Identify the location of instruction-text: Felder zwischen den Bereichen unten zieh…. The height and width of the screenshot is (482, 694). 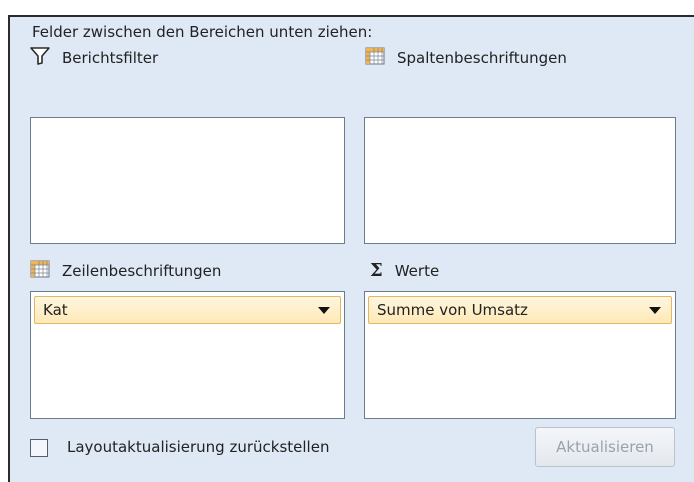
(202, 32).